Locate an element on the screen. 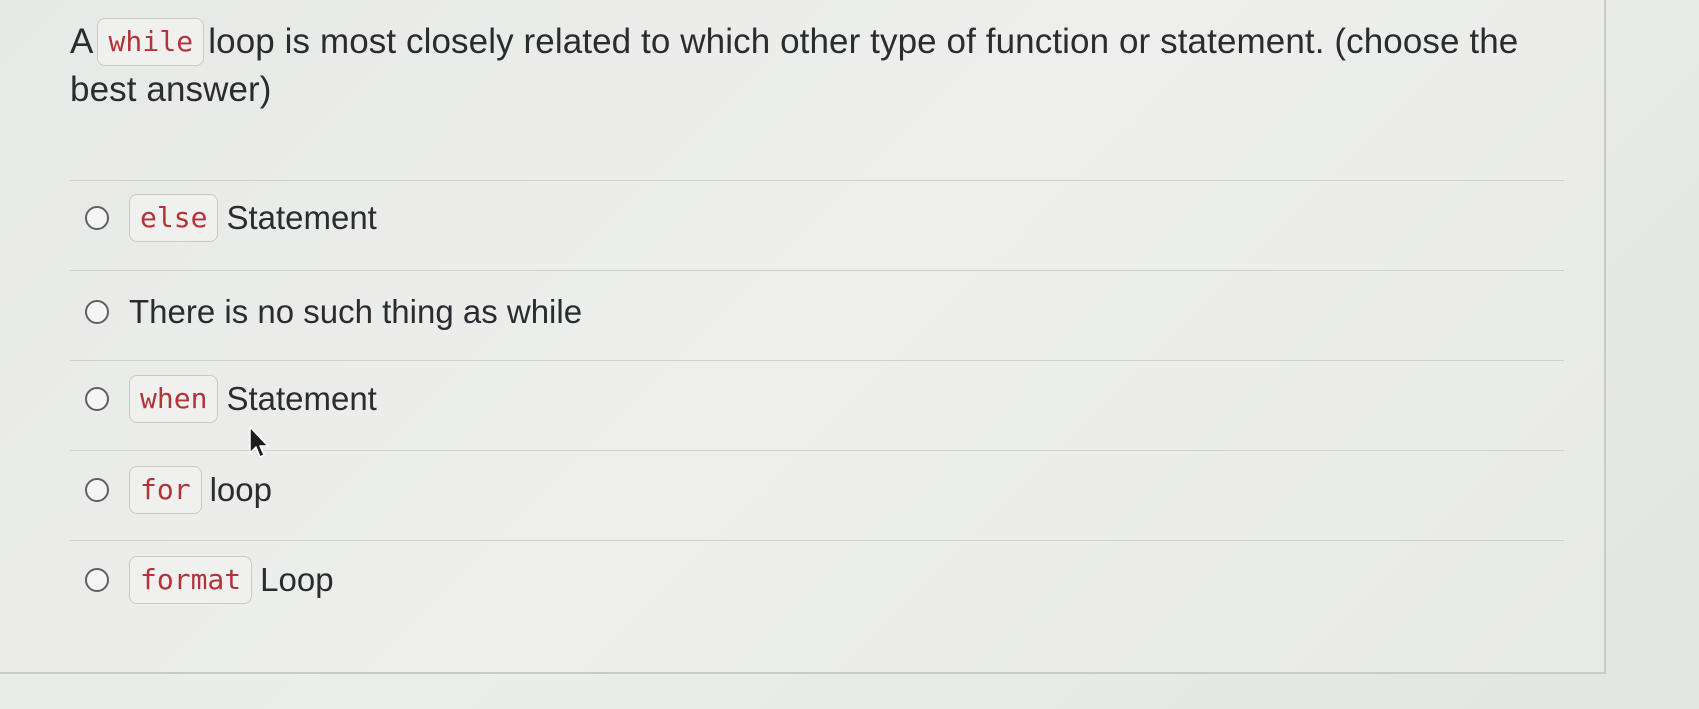  answer-label: else Statement is located at coordinates (253, 218).